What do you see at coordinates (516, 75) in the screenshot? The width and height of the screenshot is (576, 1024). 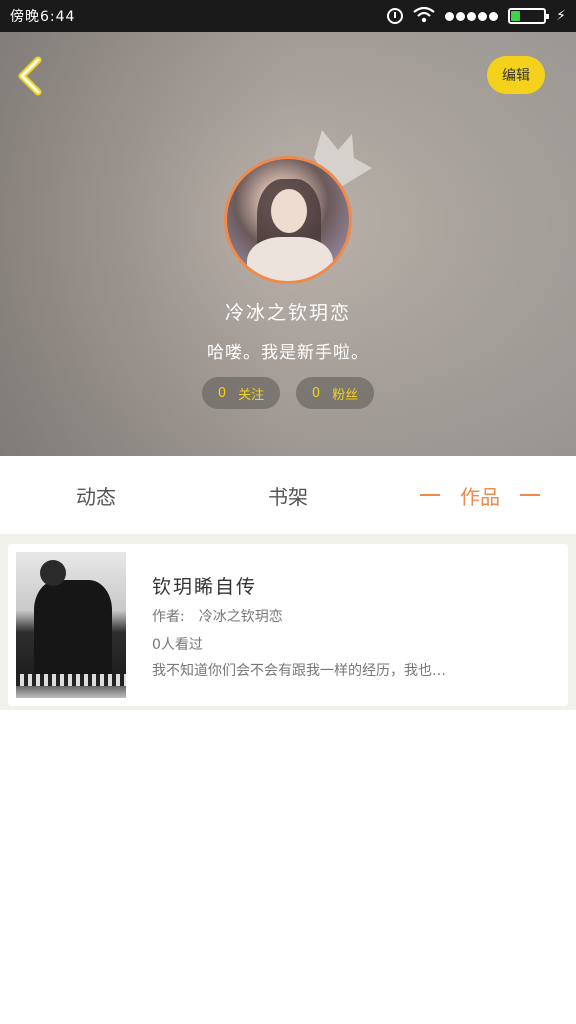 I see `edit-button: 编辑` at bounding box center [516, 75].